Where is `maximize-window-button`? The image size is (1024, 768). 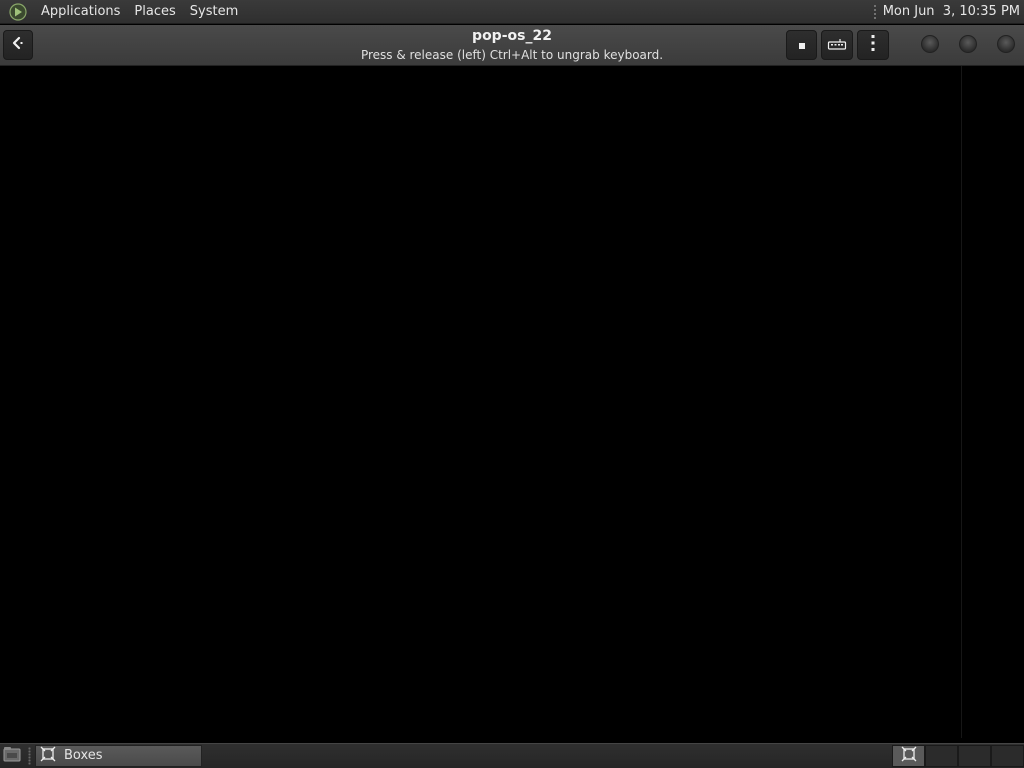
maximize-window-button is located at coordinates (968, 44).